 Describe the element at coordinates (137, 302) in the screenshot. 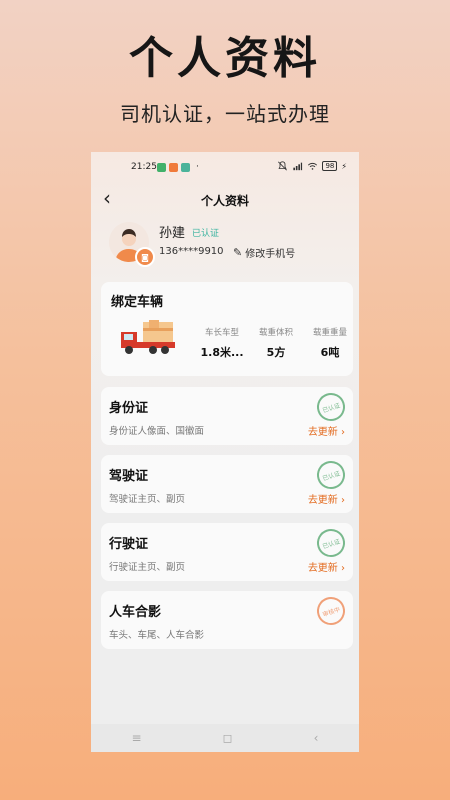

I see `vehicle-card-title: 绑定车辆` at that location.